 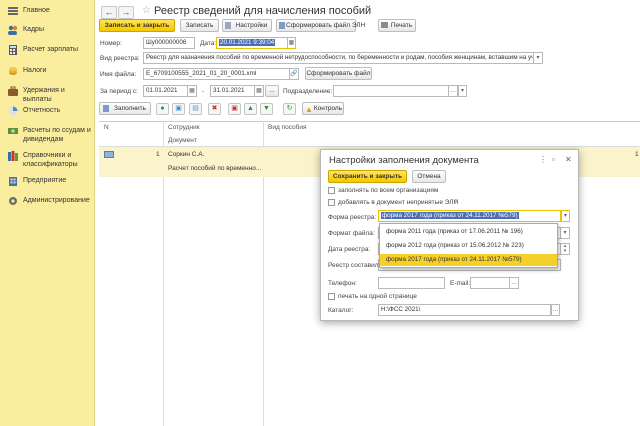 What do you see at coordinates (182, 140) in the screenshot?
I see `column-header-document: Документ` at bounding box center [182, 140].